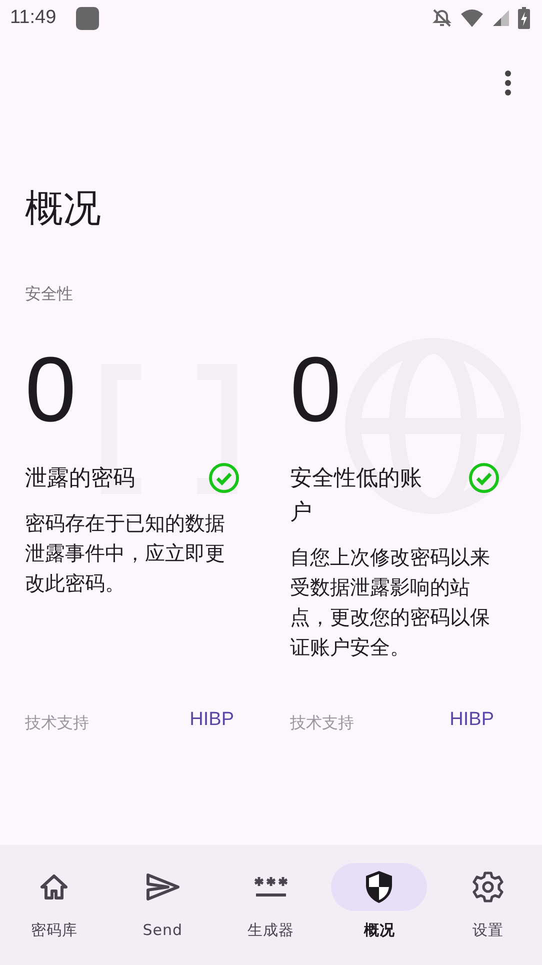  I want to click on password-generator-icon, so click(271, 887).